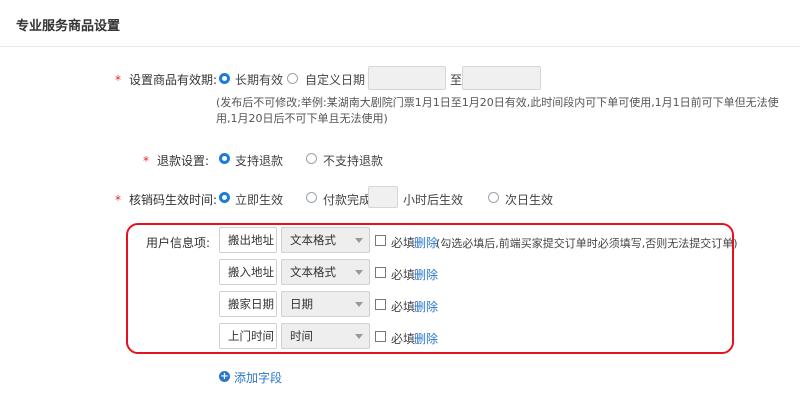  I want to click on hours-input, so click(383, 197).